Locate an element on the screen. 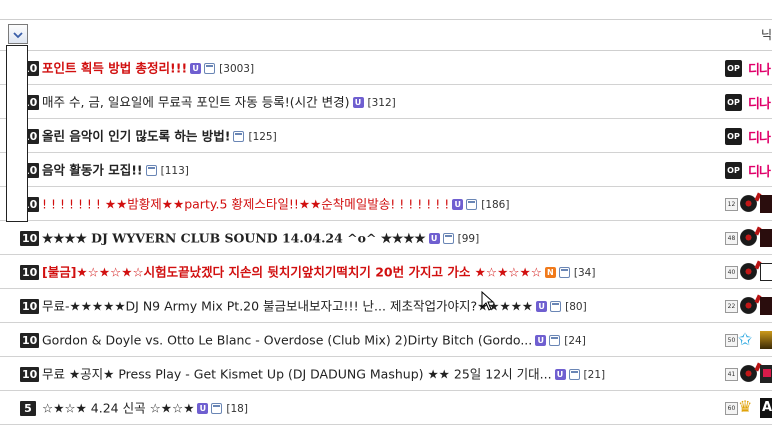 The width and height of the screenshot is (772, 437). level-badge: 60 is located at coordinates (731, 408).